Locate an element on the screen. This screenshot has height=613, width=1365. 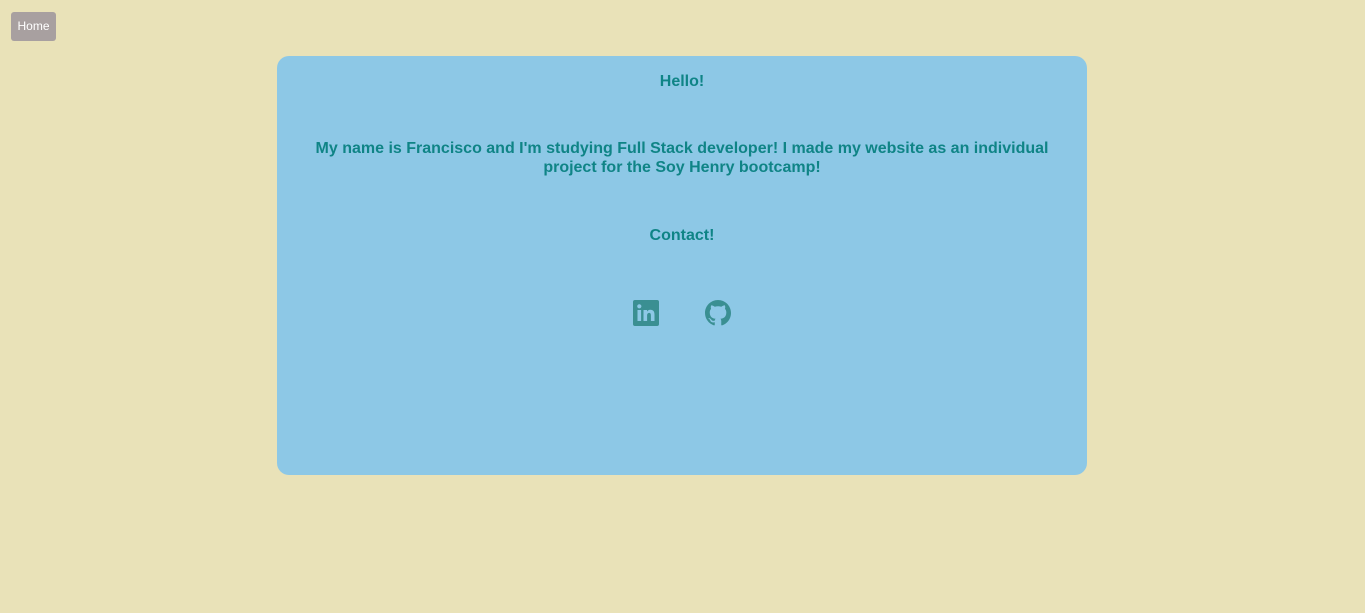
linkedin-icon is located at coordinates (646, 313).